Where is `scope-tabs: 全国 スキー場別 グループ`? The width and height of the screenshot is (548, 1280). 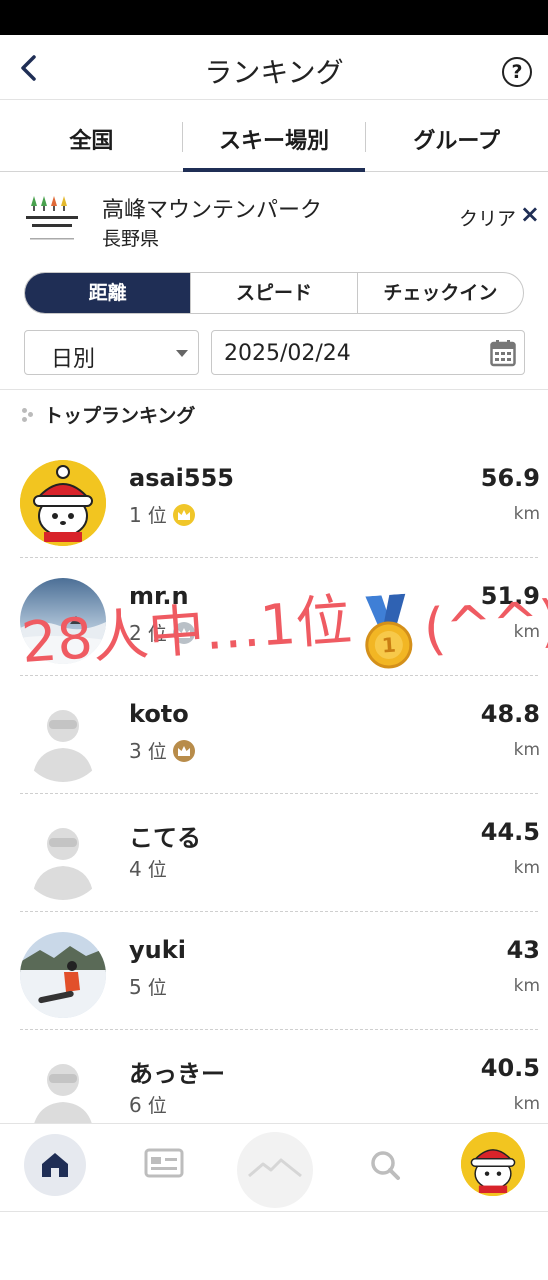
scope-tabs: 全国 スキー場別 グループ is located at coordinates (274, 136).